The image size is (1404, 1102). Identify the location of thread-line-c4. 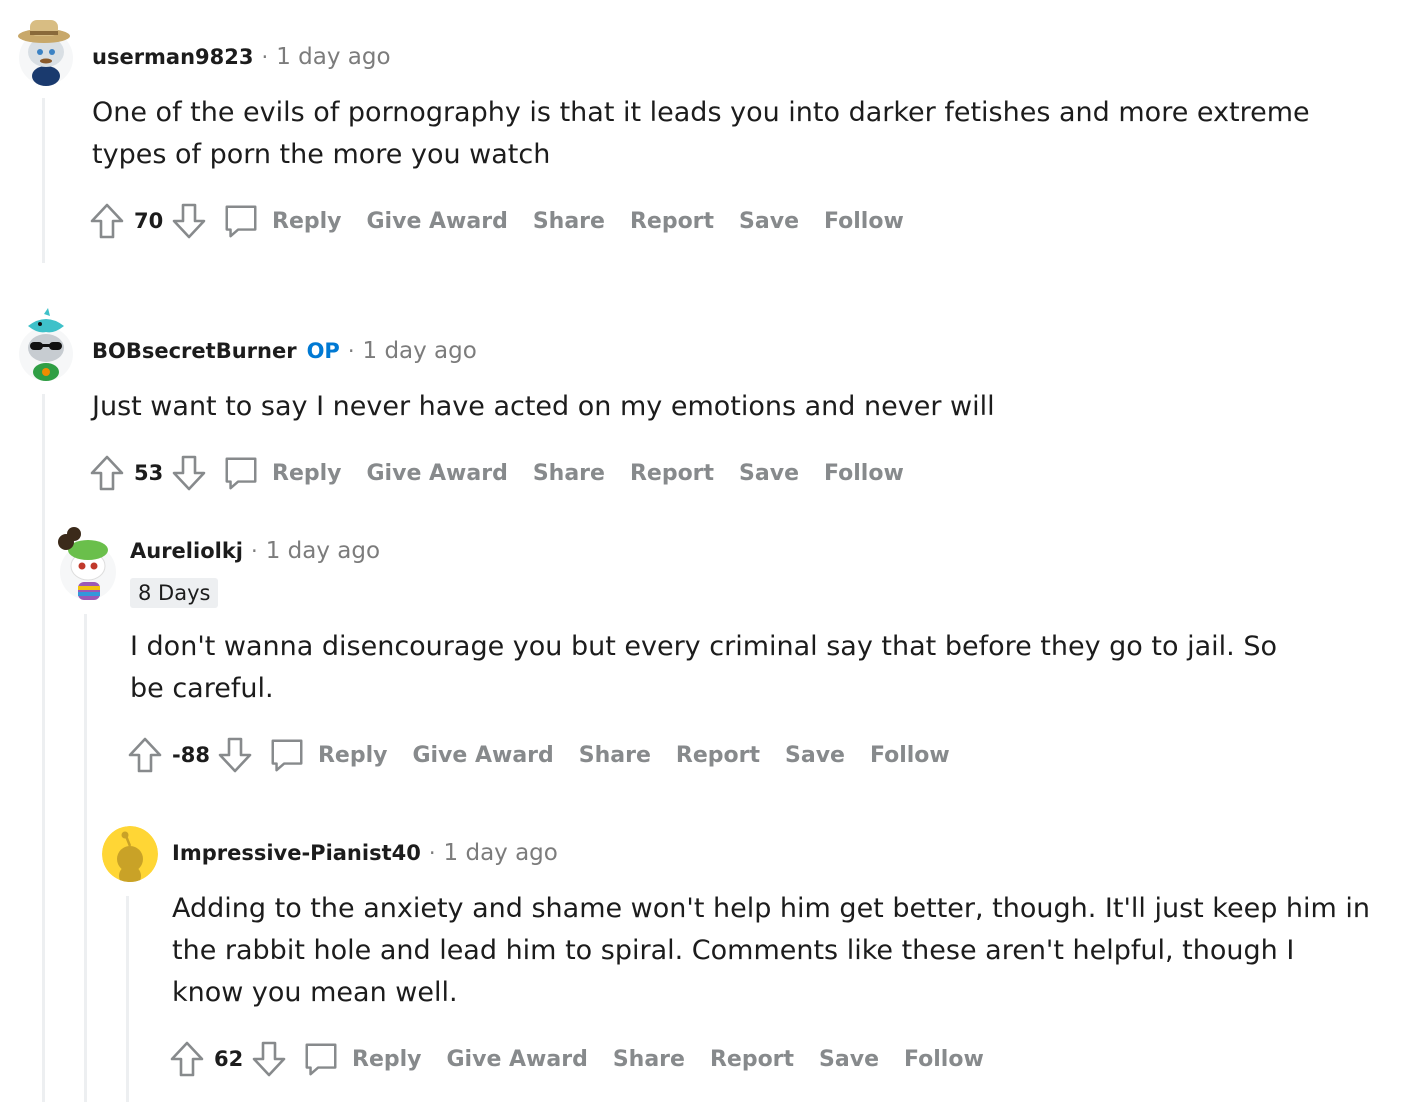
(127, 999).